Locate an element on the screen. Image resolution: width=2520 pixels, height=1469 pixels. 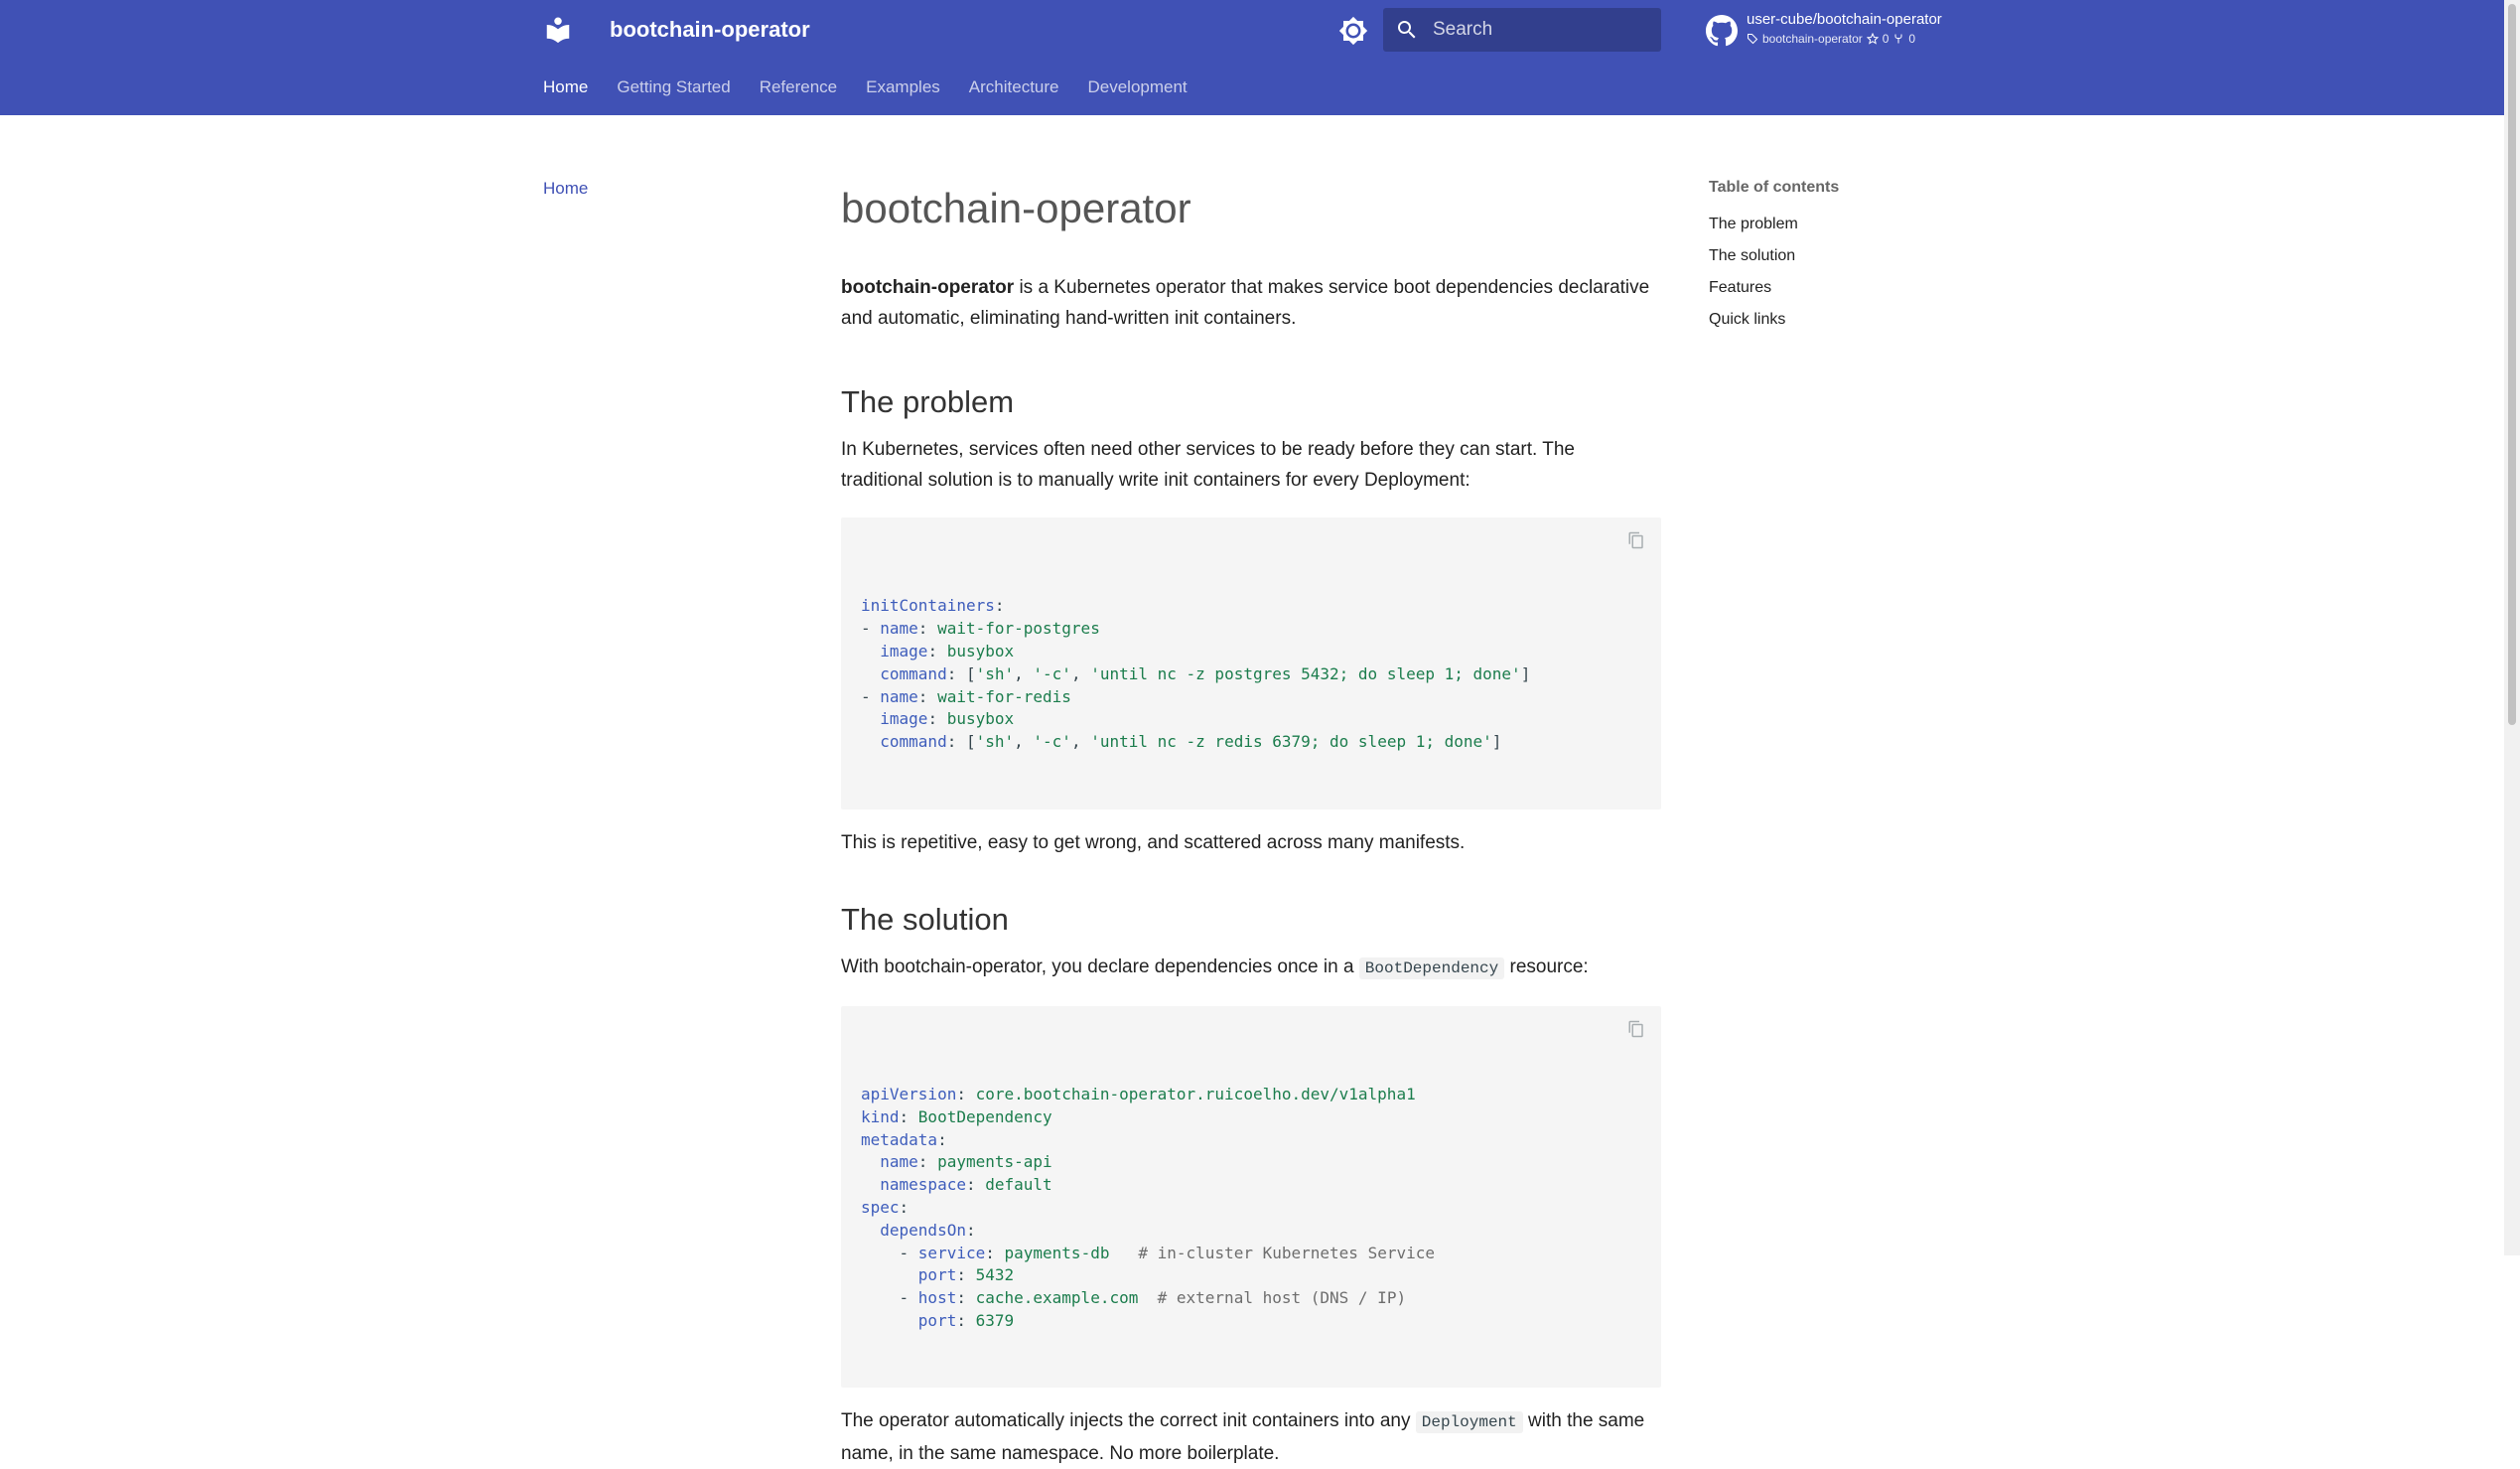
code-token: payments-db is located at coordinates (1057, 1252).